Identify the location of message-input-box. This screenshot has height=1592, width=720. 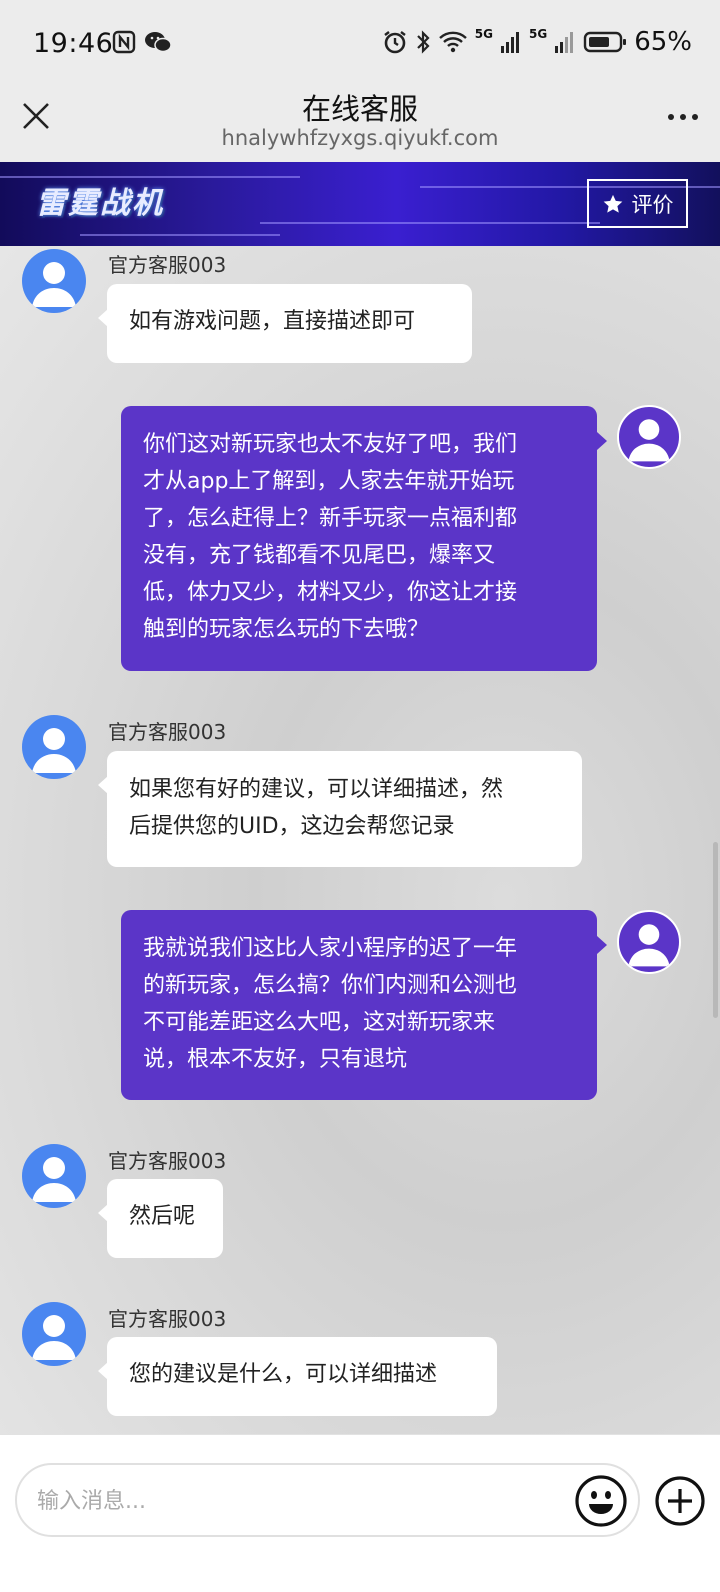
(327, 1500).